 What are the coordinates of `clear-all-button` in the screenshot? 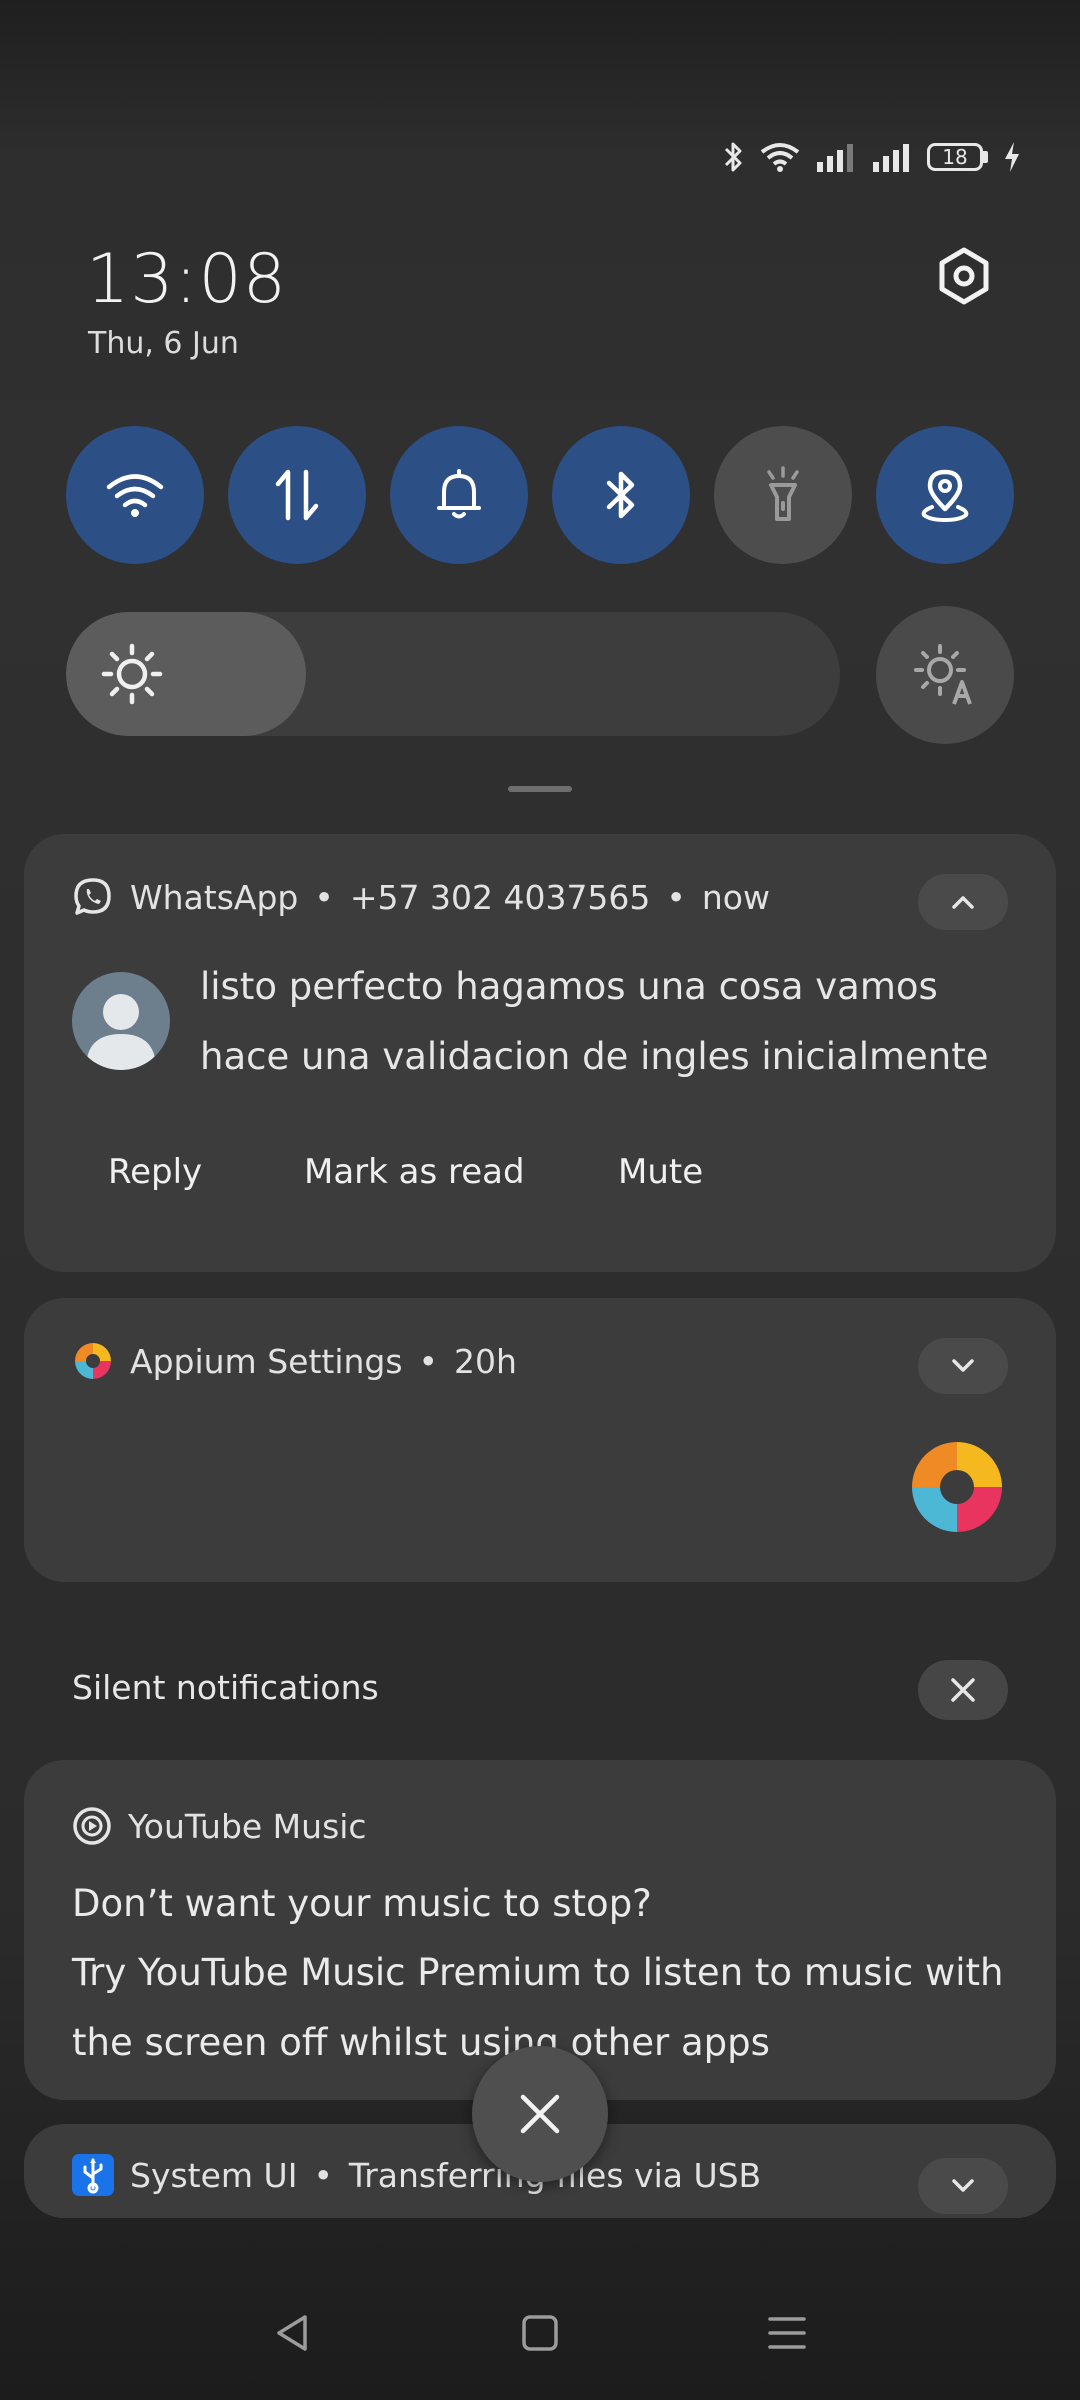 It's located at (540, 2114).